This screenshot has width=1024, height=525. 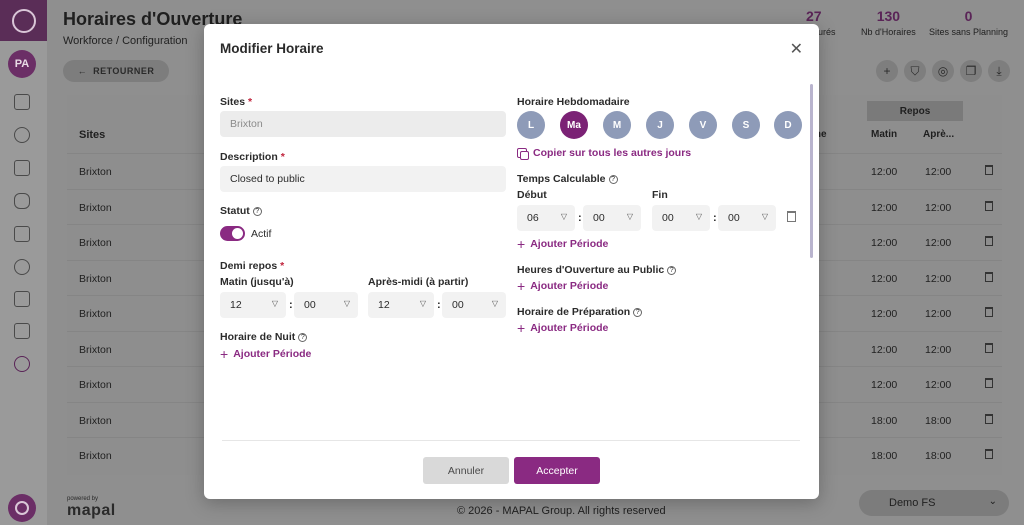 What do you see at coordinates (681, 218) in the screenshot?
I see `fin-hour-select: 00 ▽` at bounding box center [681, 218].